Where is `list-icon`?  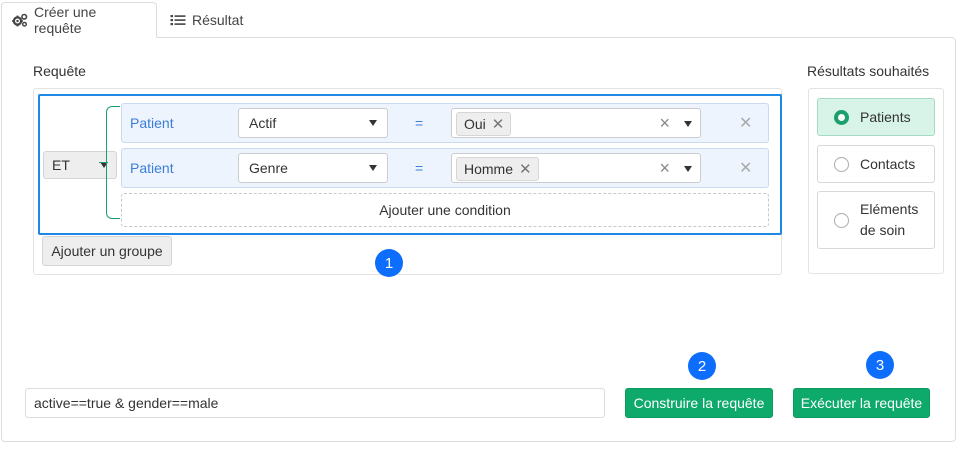
list-icon is located at coordinates (178, 20).